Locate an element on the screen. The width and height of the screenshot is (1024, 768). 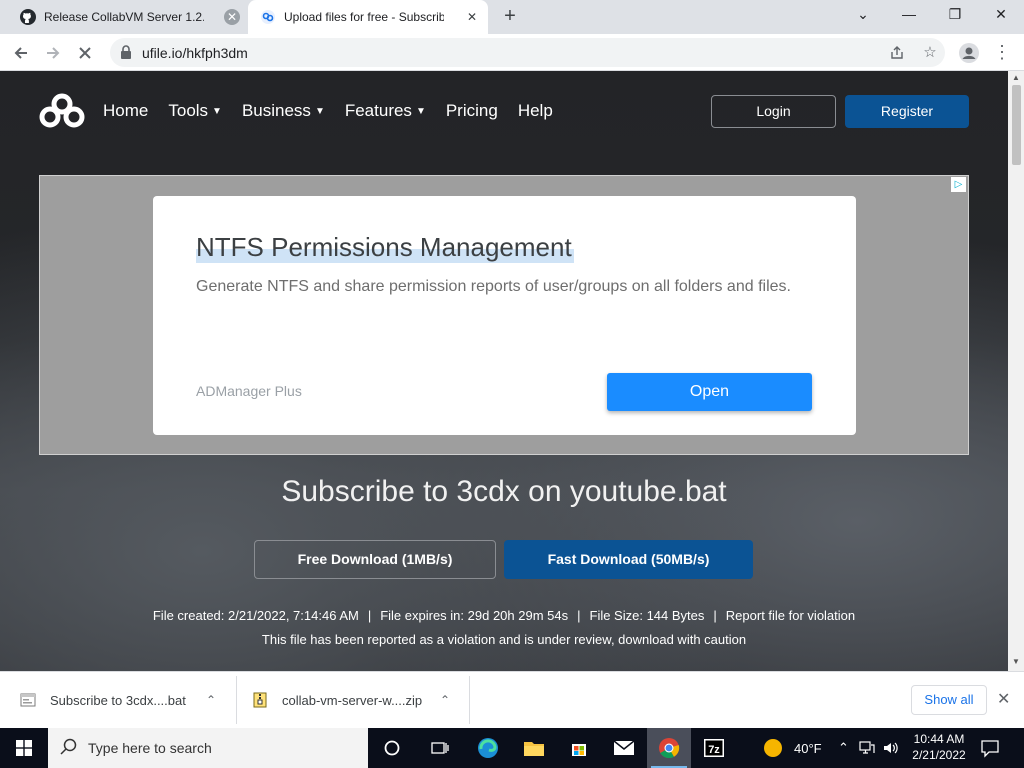
taskbar-search-box: Type here to search is located at coordinates (208, 748).